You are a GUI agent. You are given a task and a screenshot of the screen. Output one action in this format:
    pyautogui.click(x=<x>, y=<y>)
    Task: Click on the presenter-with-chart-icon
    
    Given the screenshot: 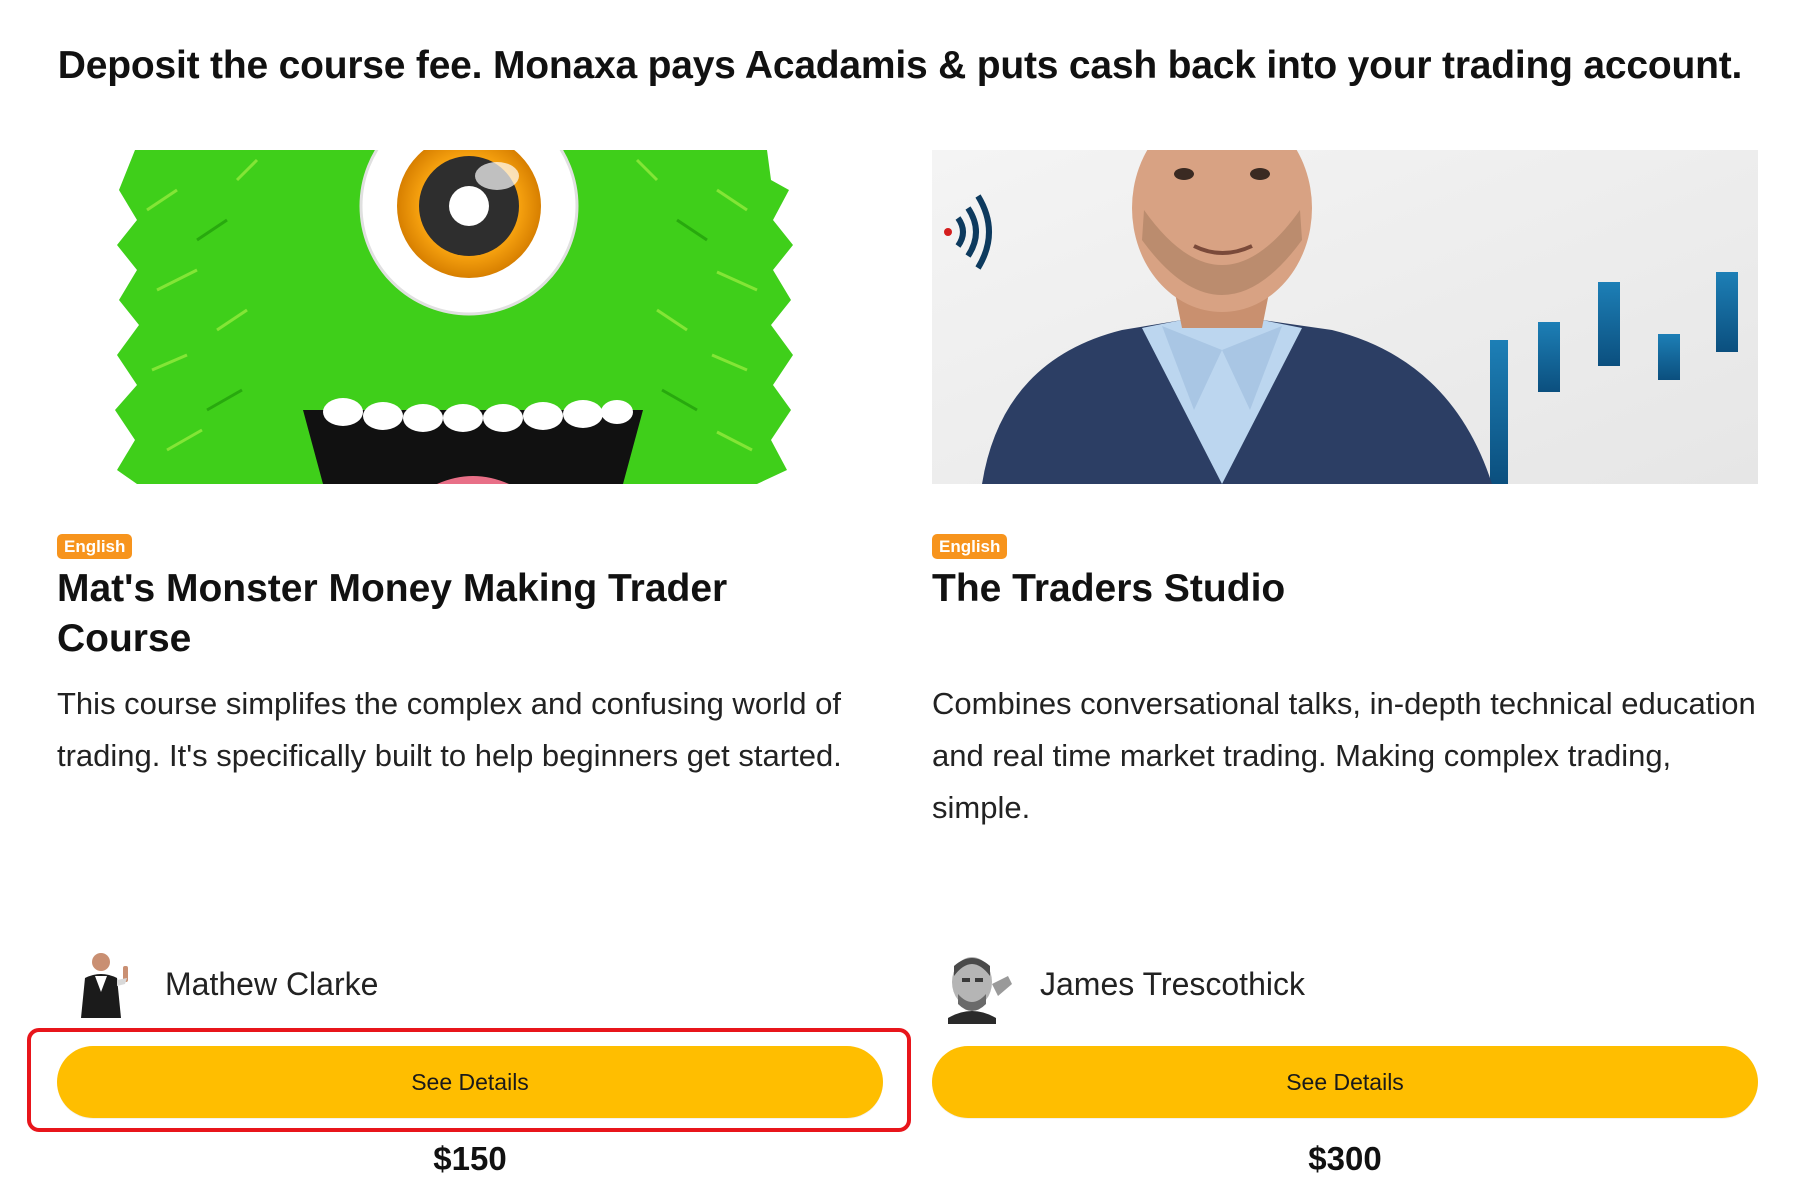 What is the action you would take?
    pyautogui.click(x=1345, y=317)
    